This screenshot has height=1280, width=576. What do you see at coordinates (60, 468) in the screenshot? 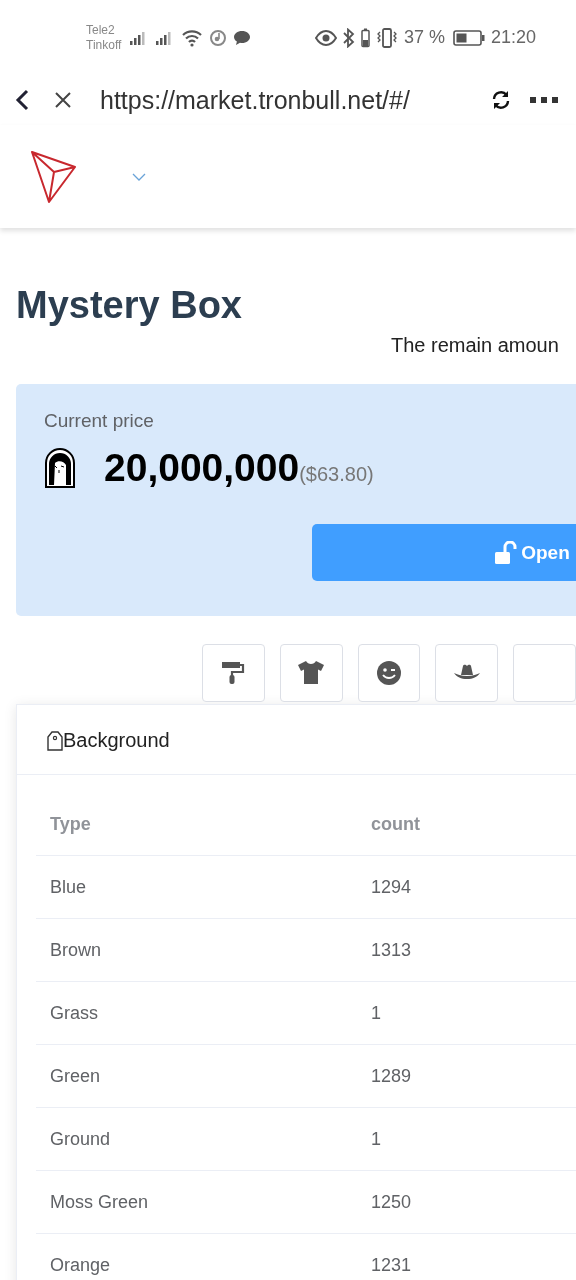
I see `portrait-token-icon` at bounding box center [60, 468].